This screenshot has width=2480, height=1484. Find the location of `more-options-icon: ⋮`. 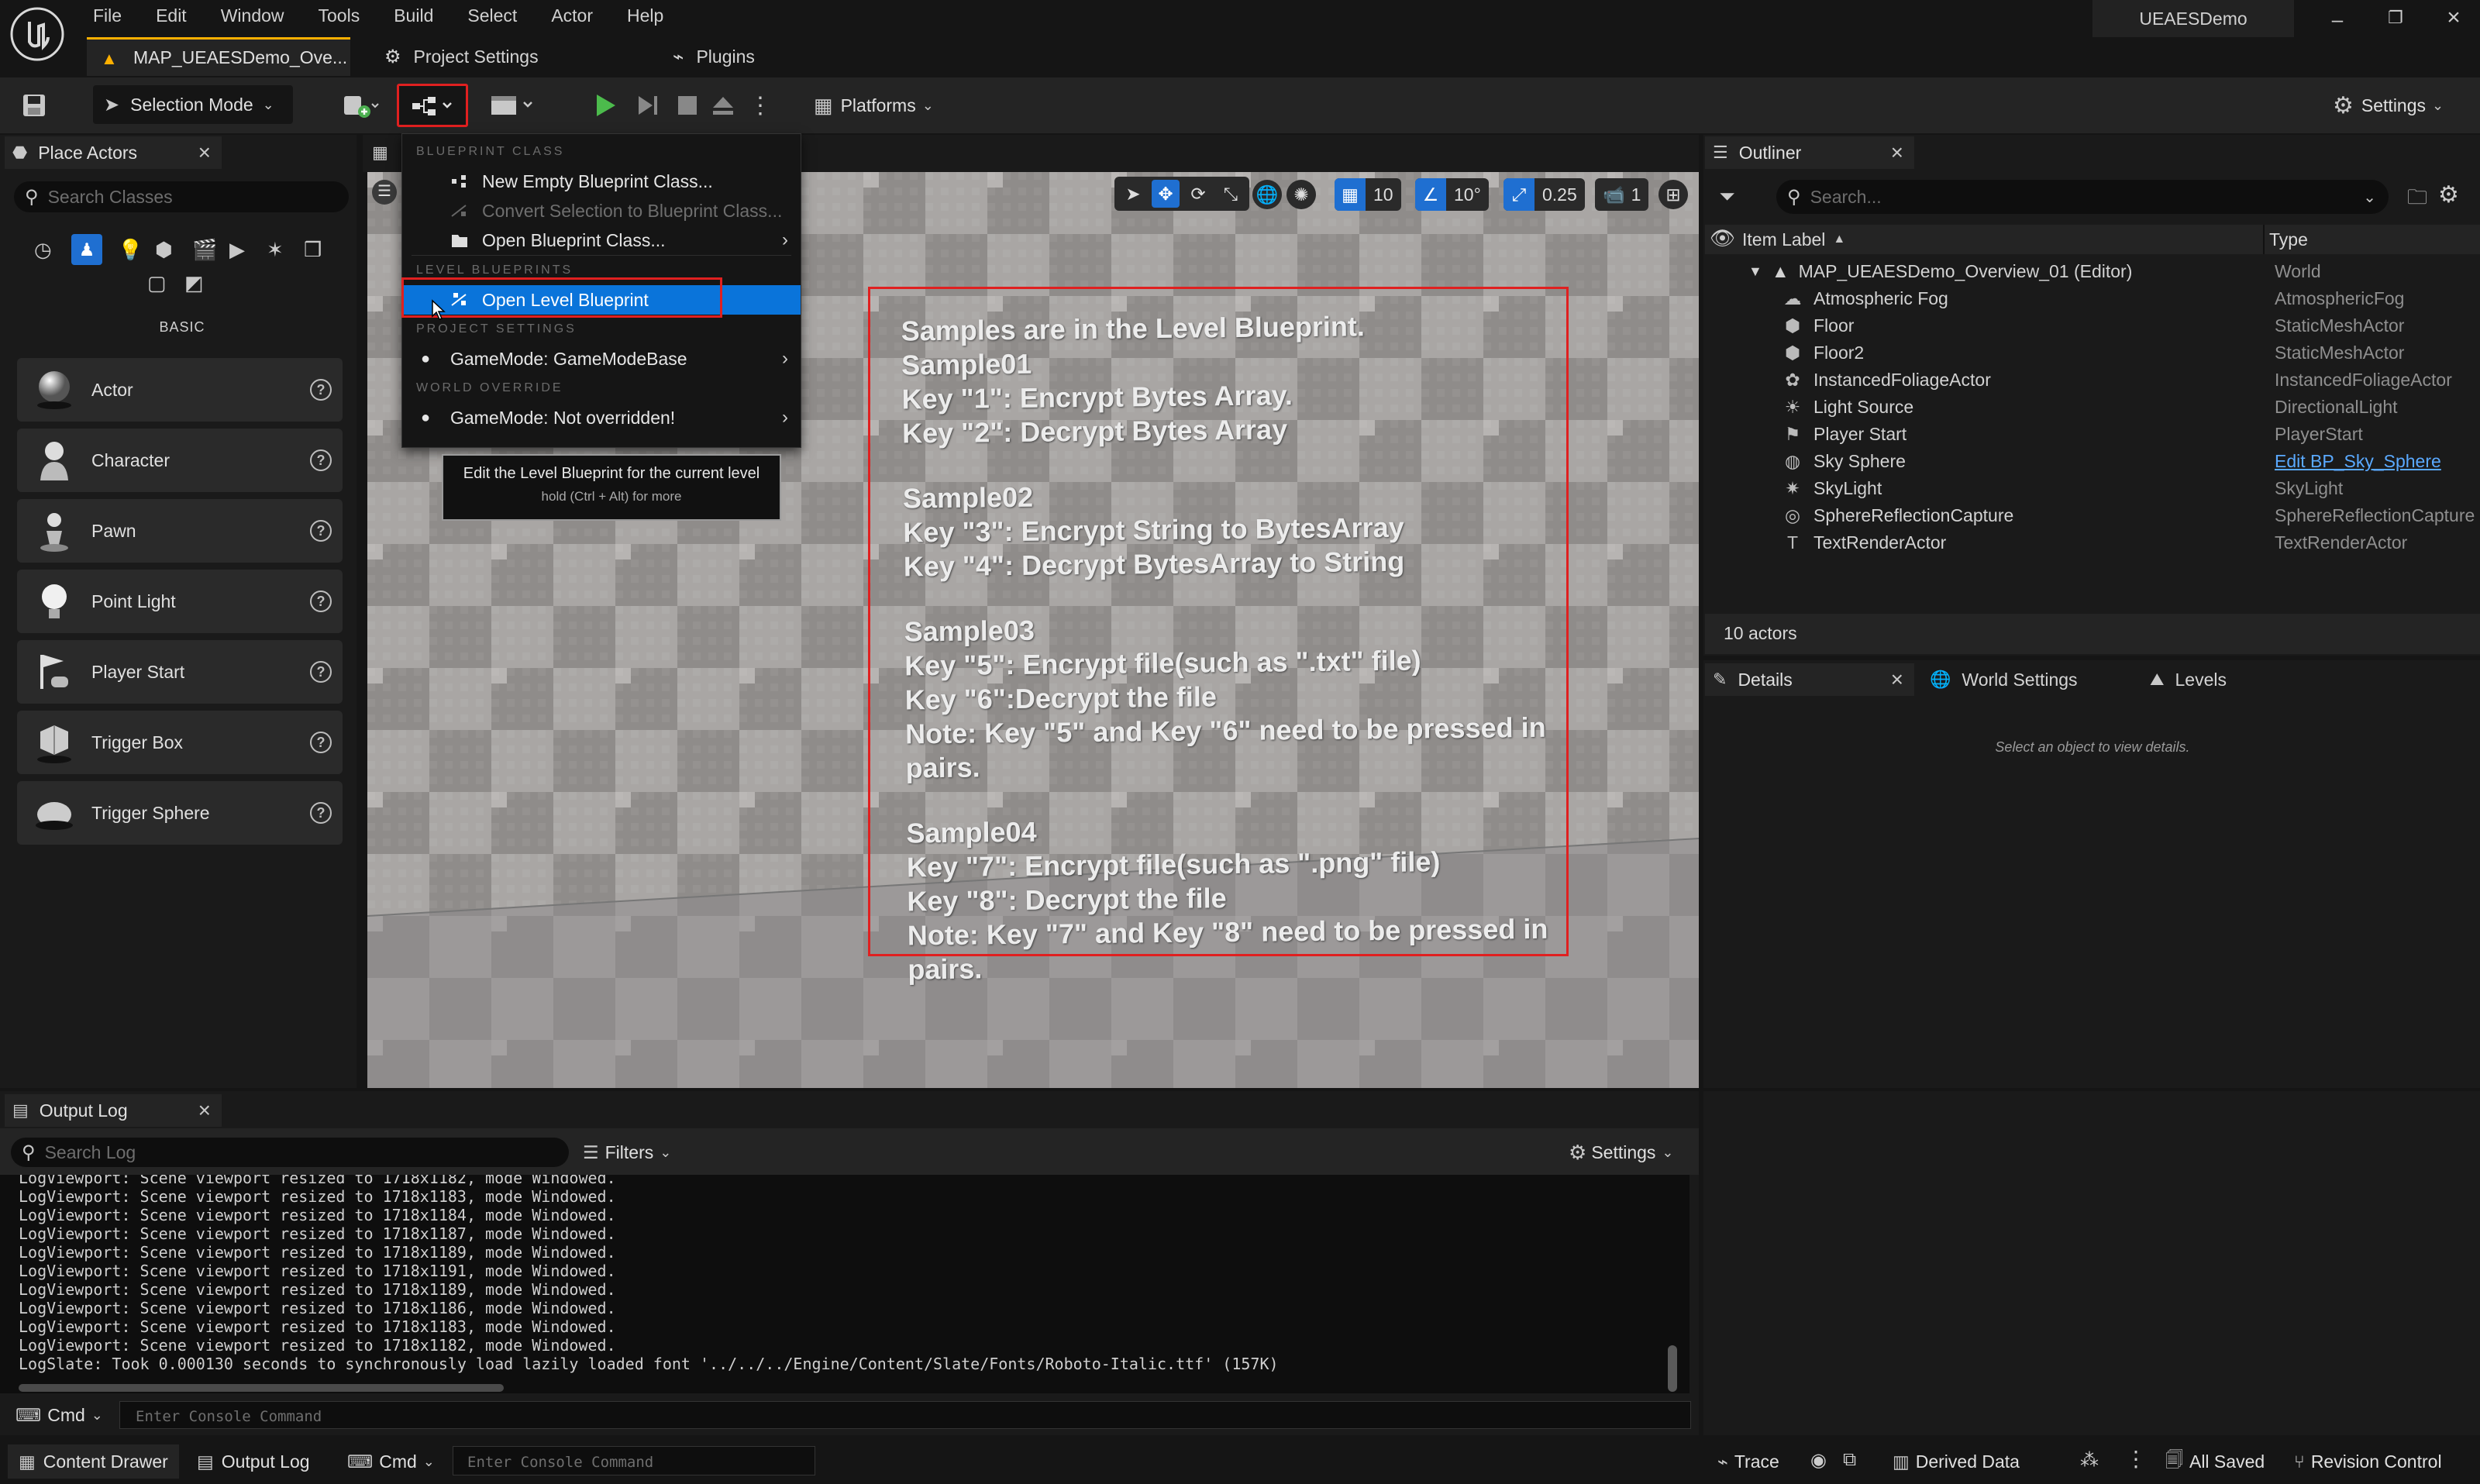

more-options-icon: ⋮ is located at coordinates (760, 105).